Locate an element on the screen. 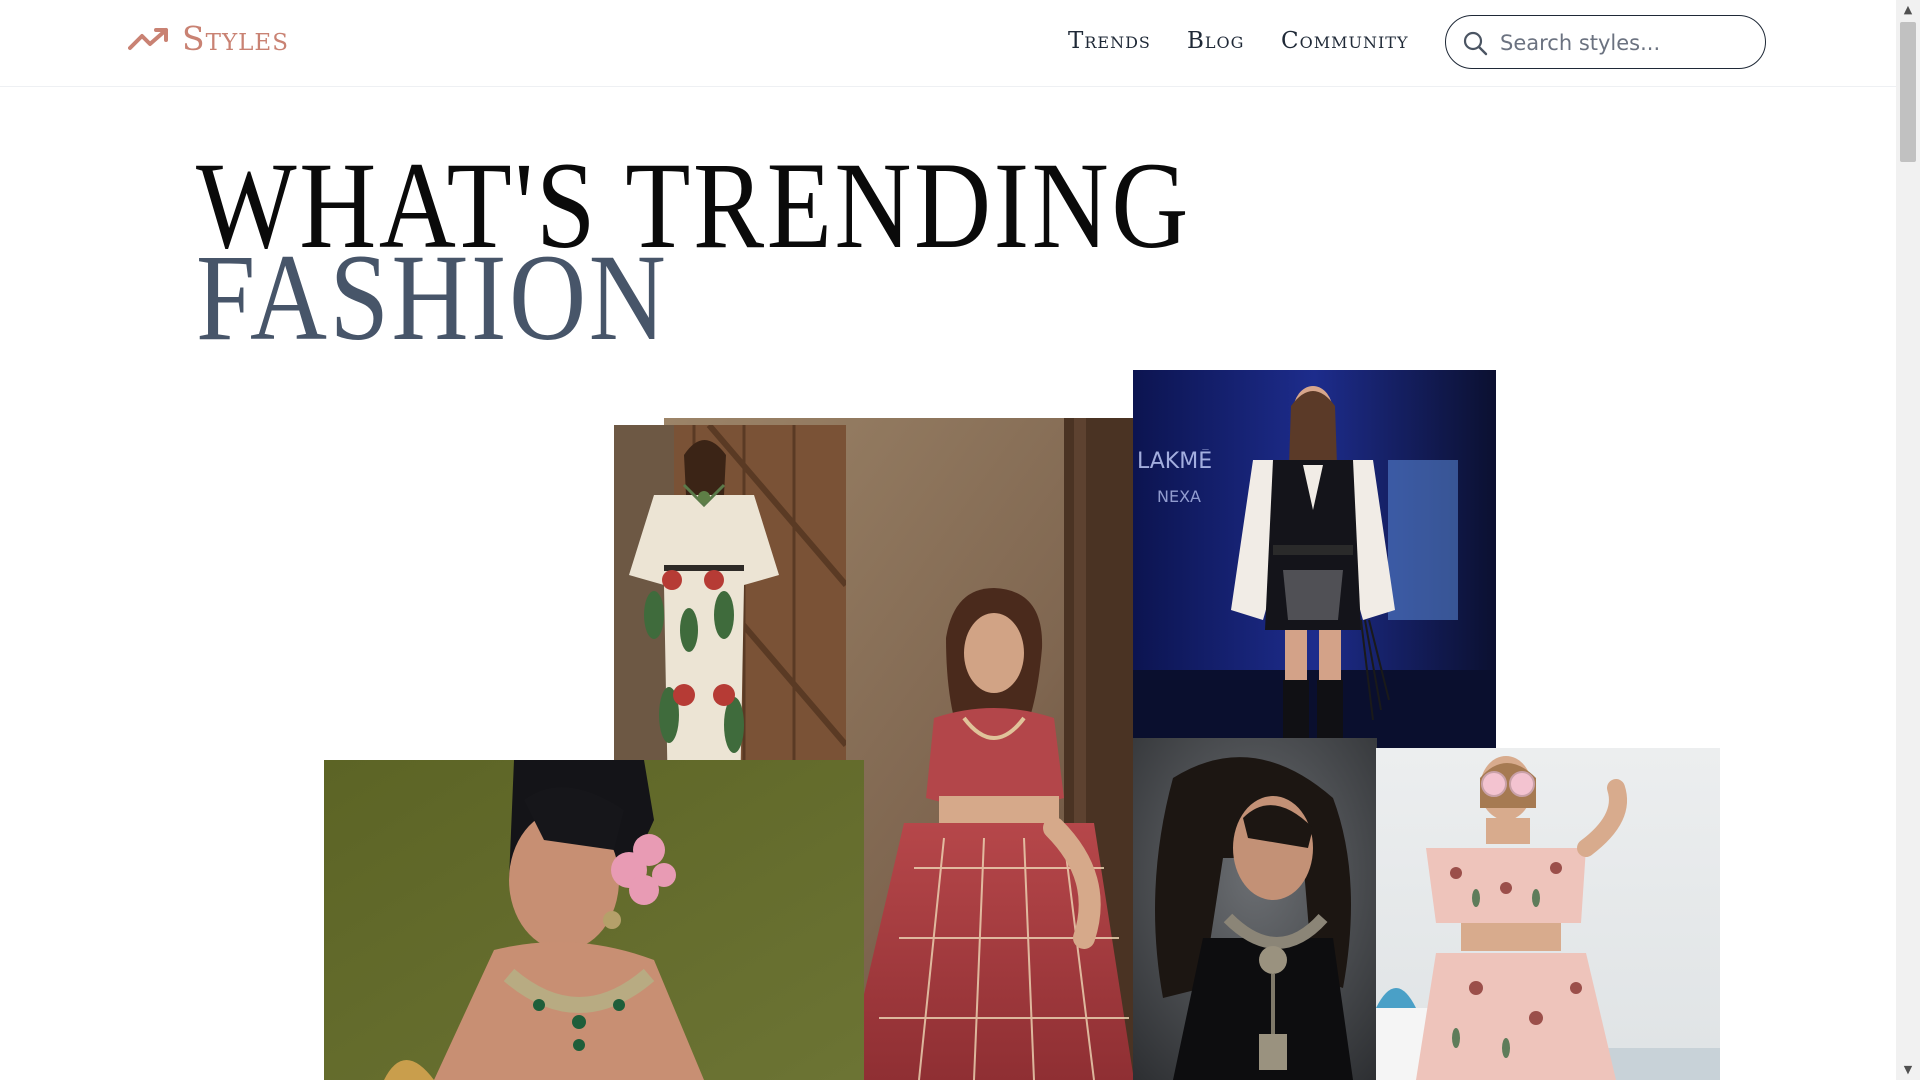 The image size is (1920, 1080). search-box is located at coordinates (1605, 42).